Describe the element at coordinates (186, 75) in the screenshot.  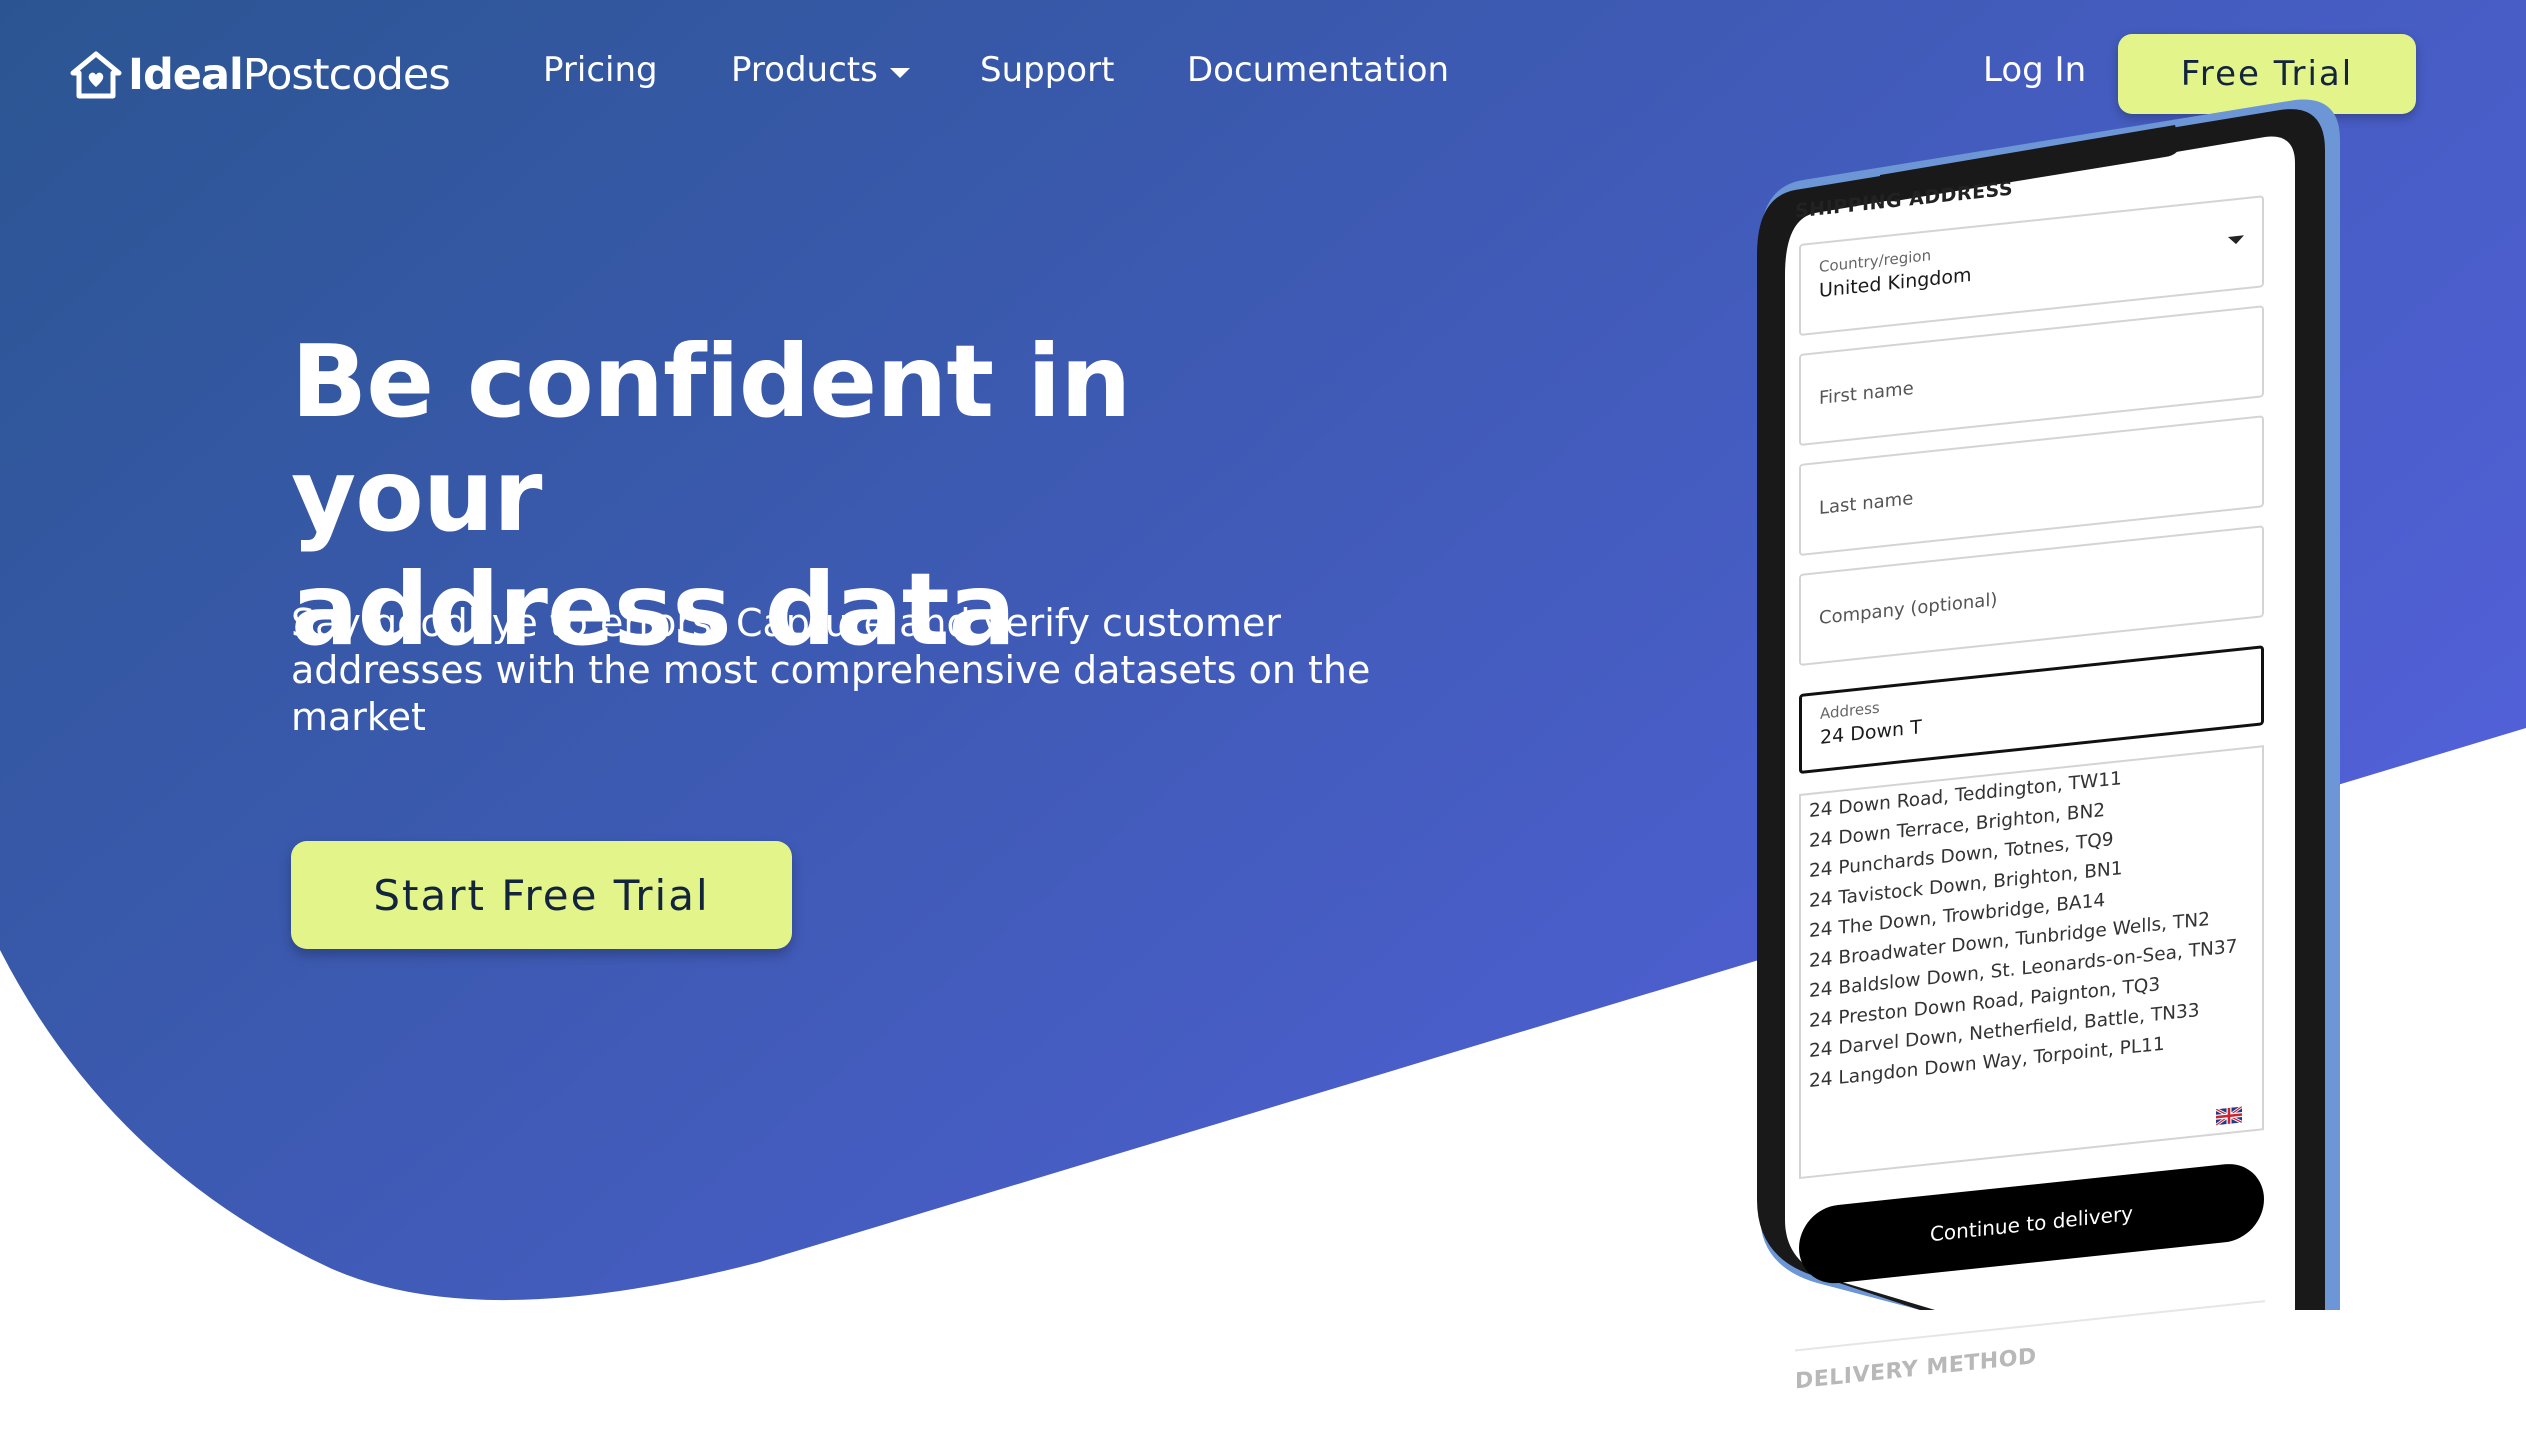
I see `logo-text-bold: Ideal` at that location.